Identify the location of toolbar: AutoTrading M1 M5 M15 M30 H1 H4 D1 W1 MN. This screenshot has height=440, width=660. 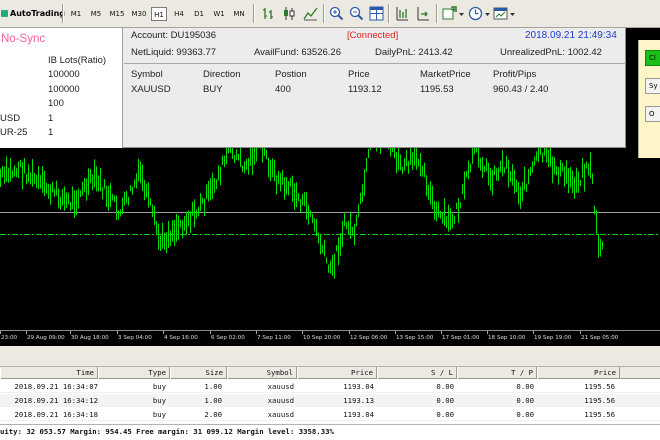
(330, 14).